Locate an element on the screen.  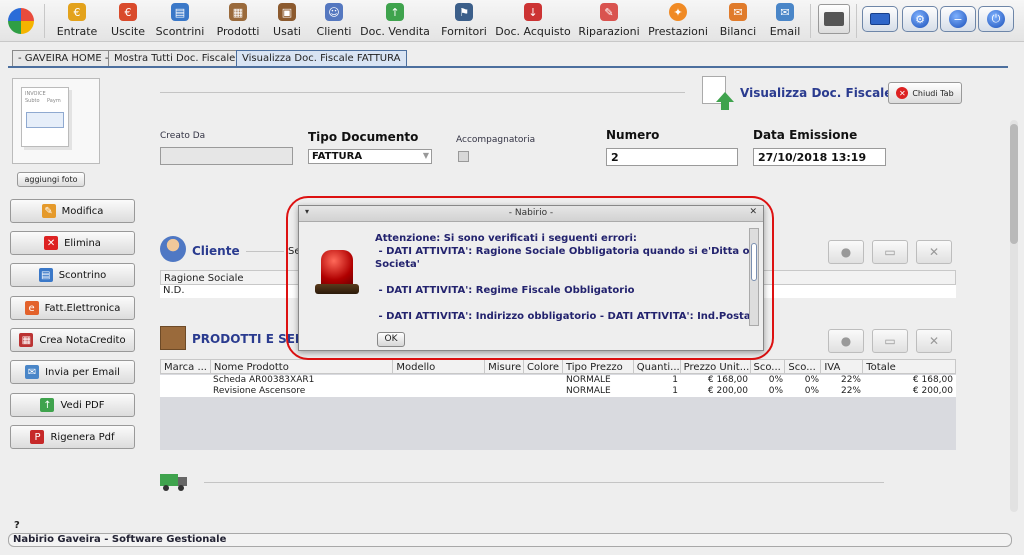
cliente-search-button: ▭ is located at coordinates (890, 252).